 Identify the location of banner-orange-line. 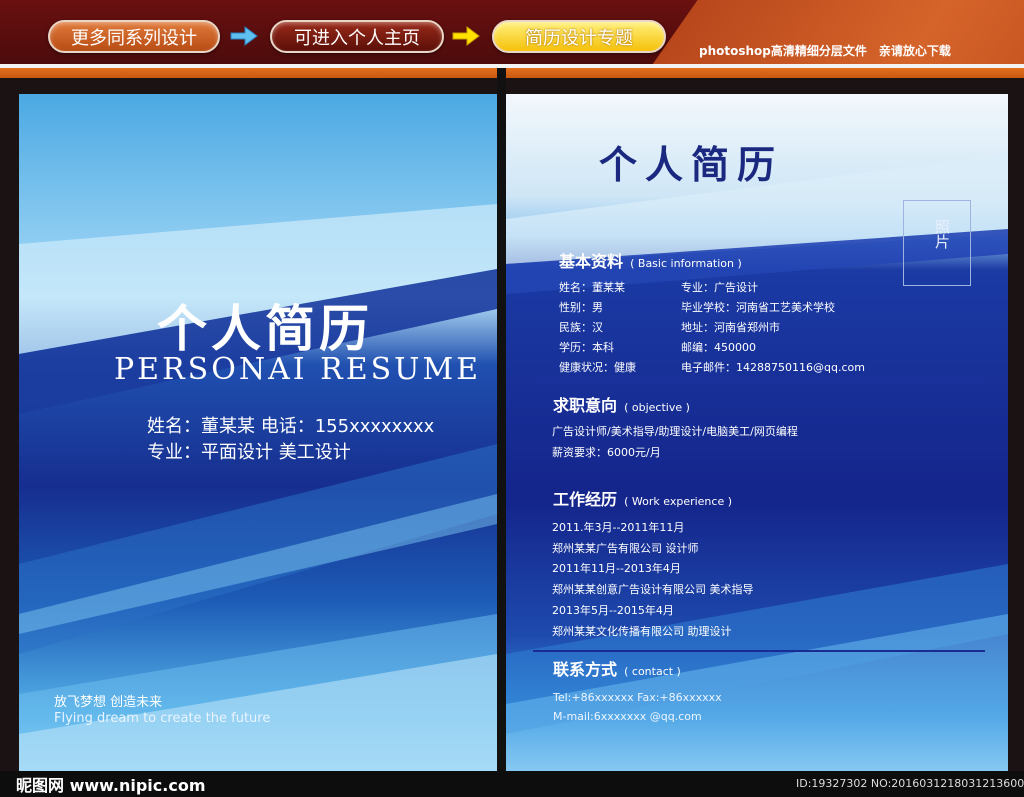
(512, 73).